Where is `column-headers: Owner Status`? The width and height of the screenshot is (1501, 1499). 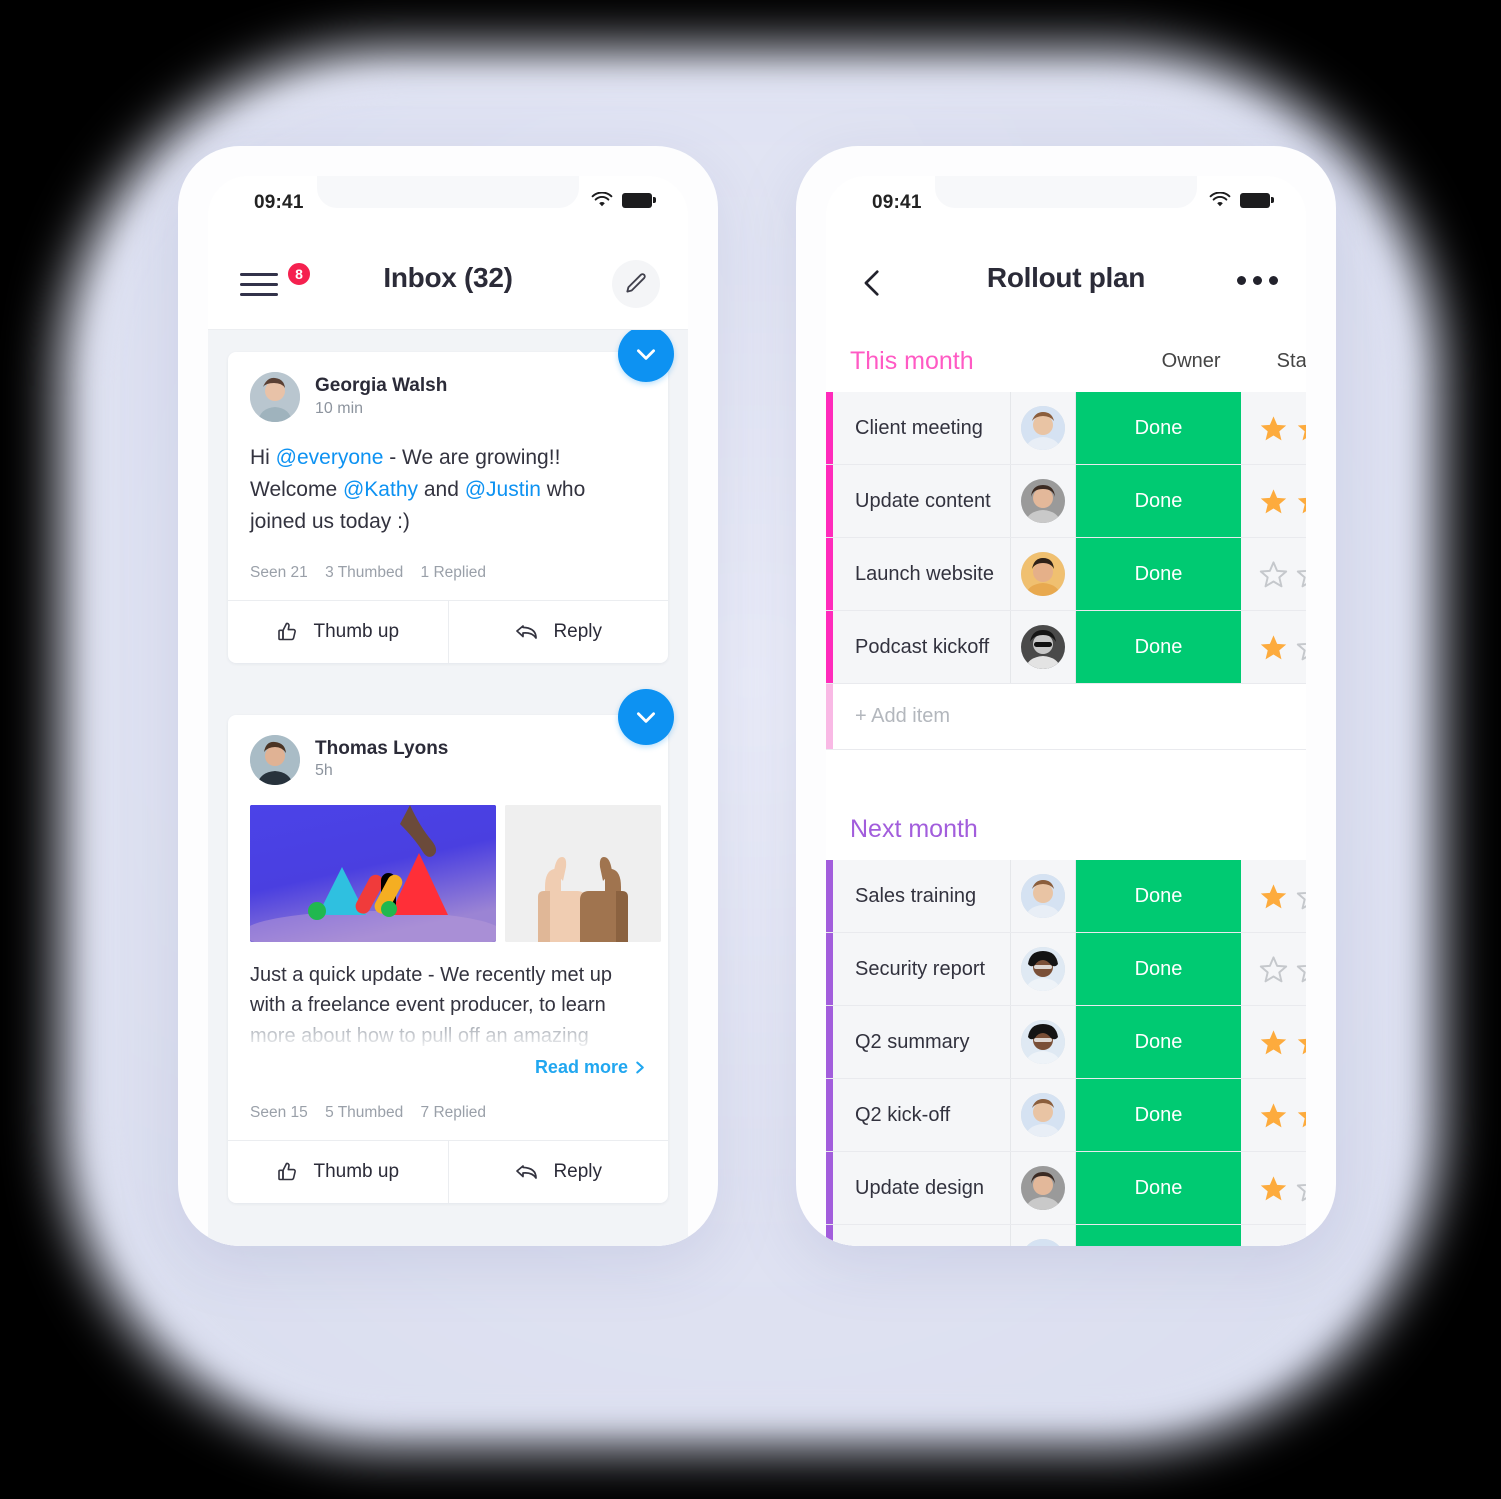
column-headers: Owner Status is located at coordinates (1140, 361).